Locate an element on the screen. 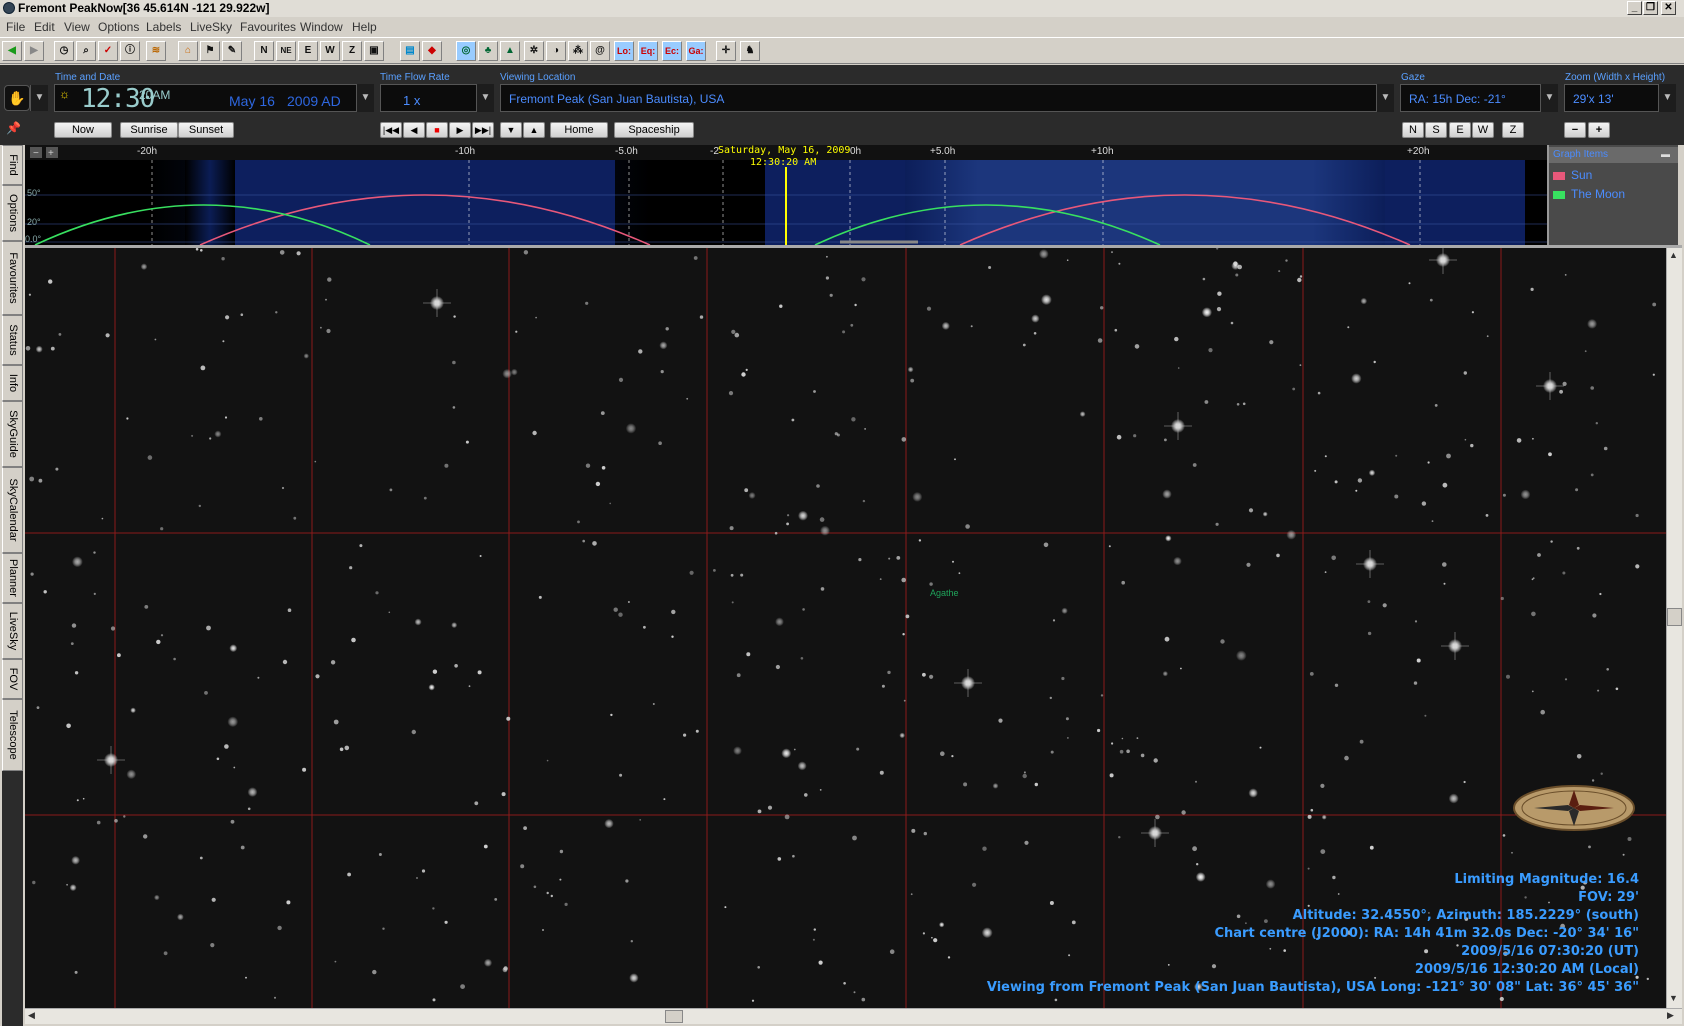  tab-livesky: LiveSky is located at coordinates (12, 631).